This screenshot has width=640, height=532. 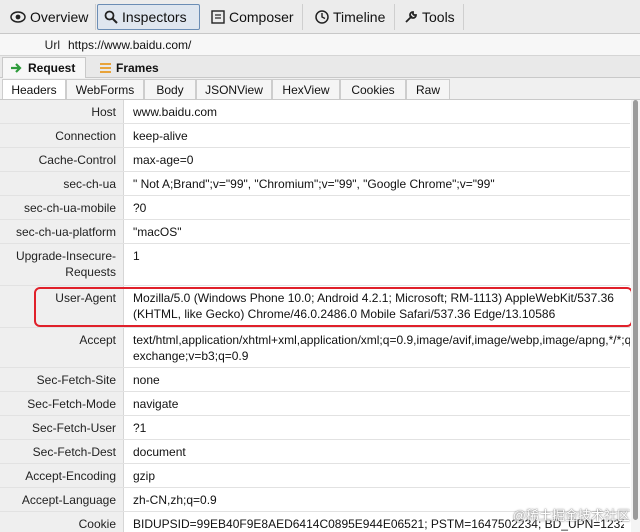 I want to click on wrench-icon, so click(x=411, y=17).